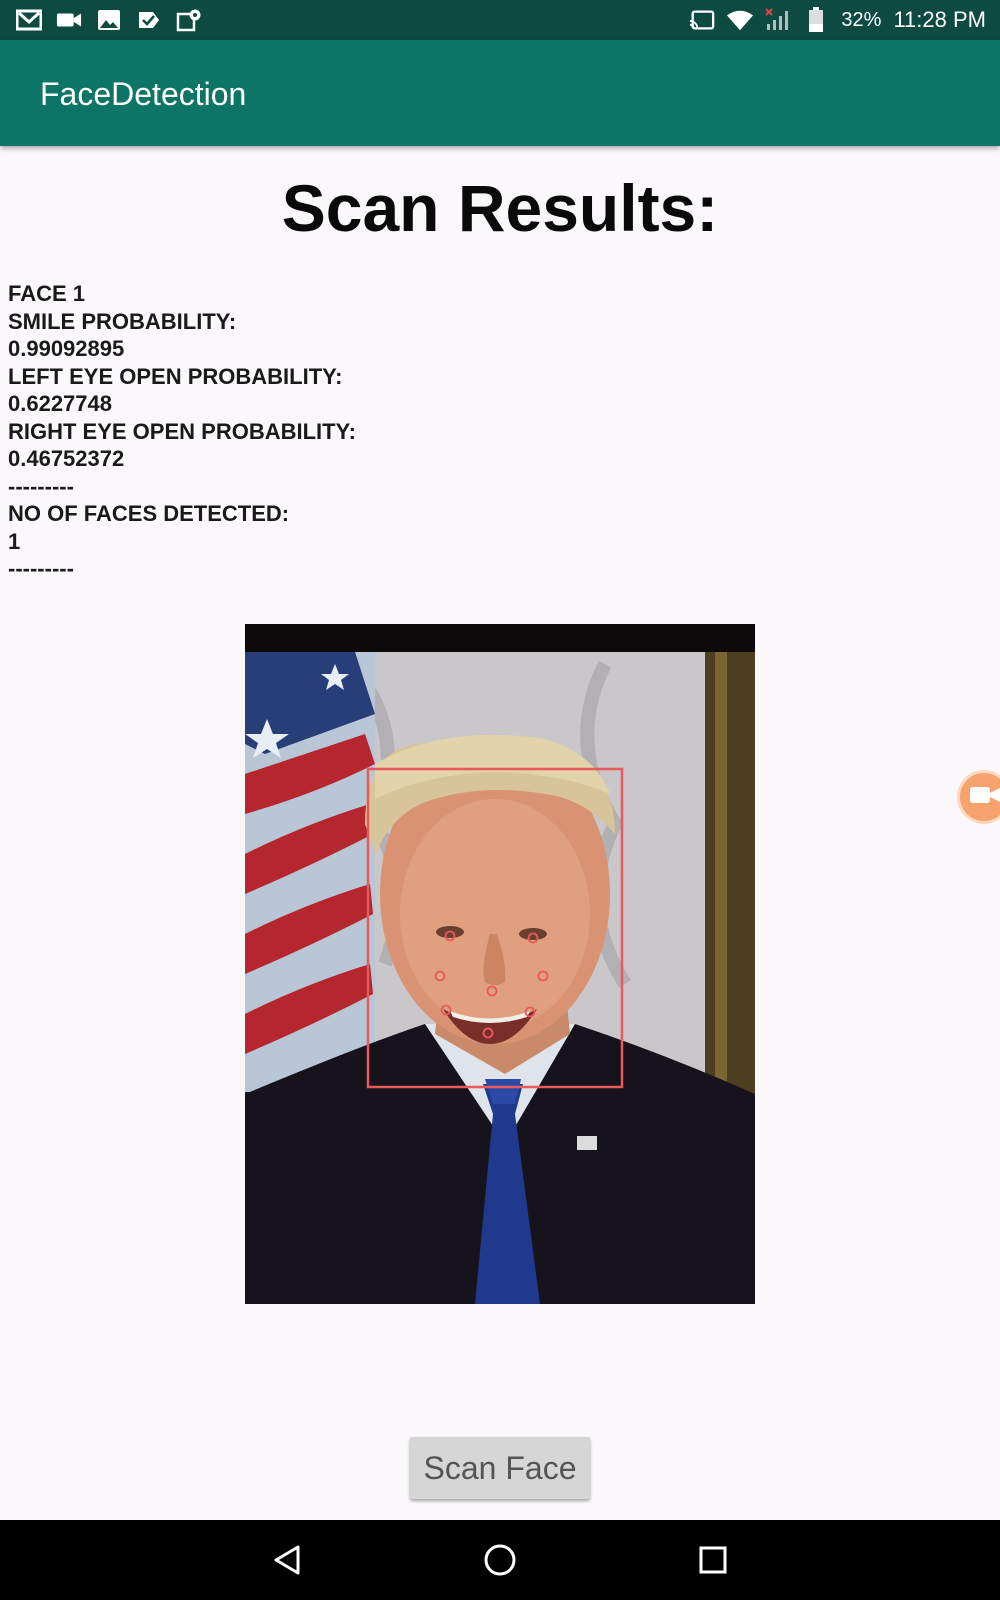 The height and width of the screenshot is (1600, 1000). What do you see at coordinates (149, 513) in the screenshot?
I see `result-line: NO OF FACES DETECTED:` at bounding box center [149, 513].